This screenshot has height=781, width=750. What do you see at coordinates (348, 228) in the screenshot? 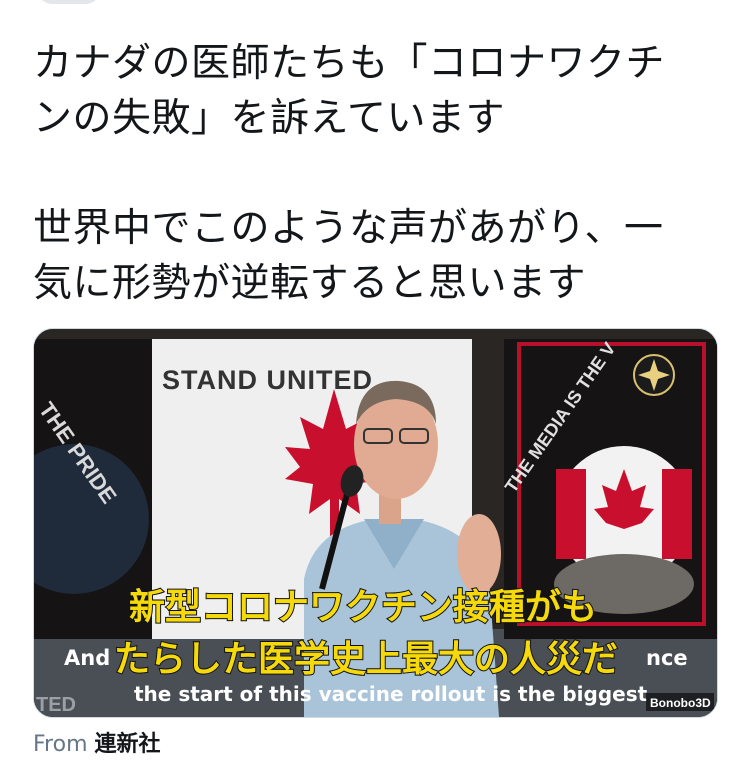
I see `tweet-line: 世界中でこのような声があがり、一` at bounding box center [348, 228].